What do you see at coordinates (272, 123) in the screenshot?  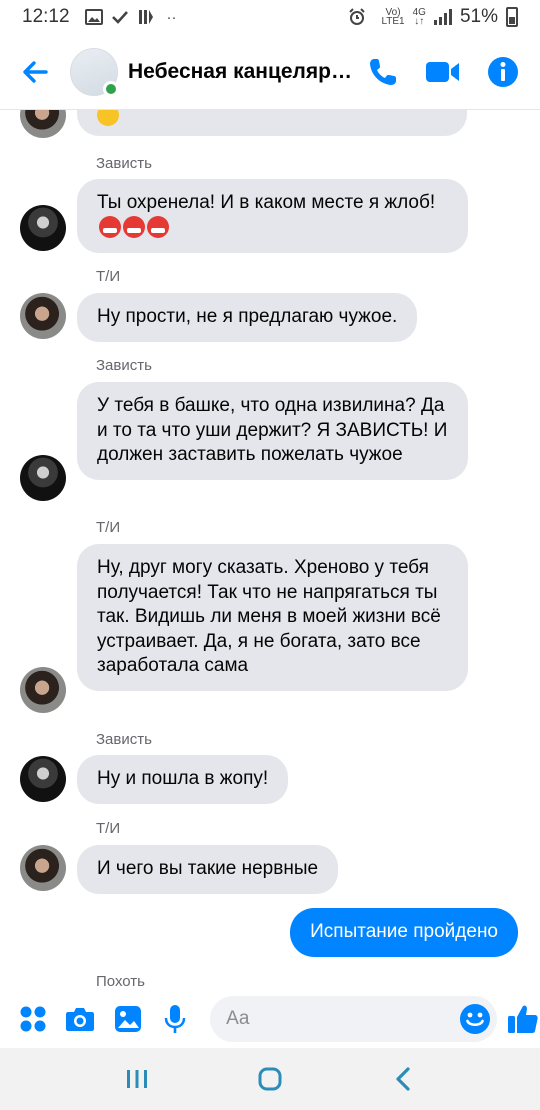 I see `message-bubble-partial` at bounding box center [272, 123].